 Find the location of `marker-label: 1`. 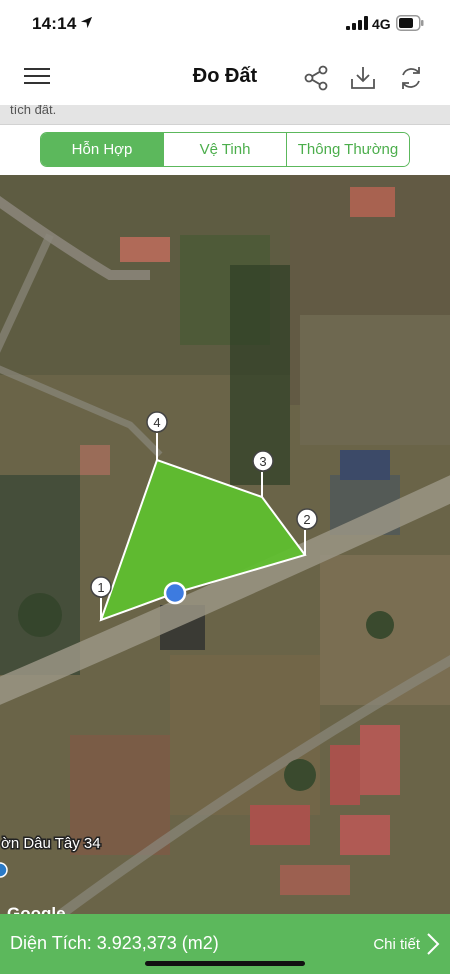

marker-label: 1 is located at coordinates (100, 587).